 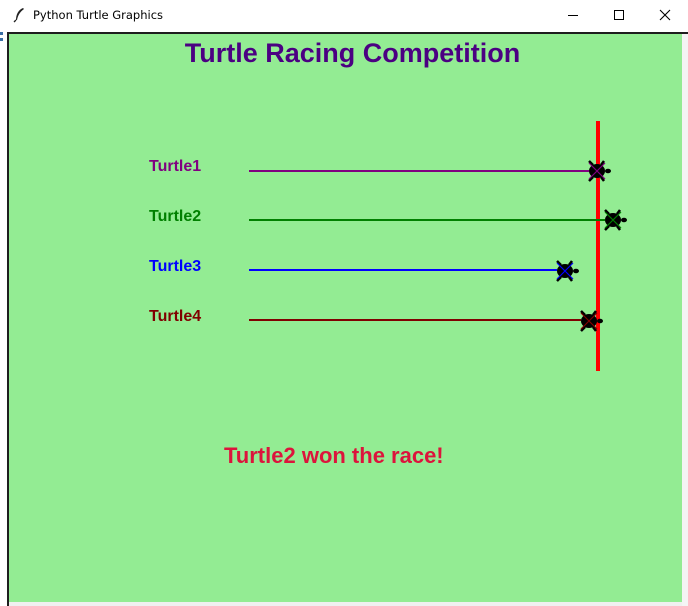 I want to click on turtle2-icon, so click(x=615, y=220).